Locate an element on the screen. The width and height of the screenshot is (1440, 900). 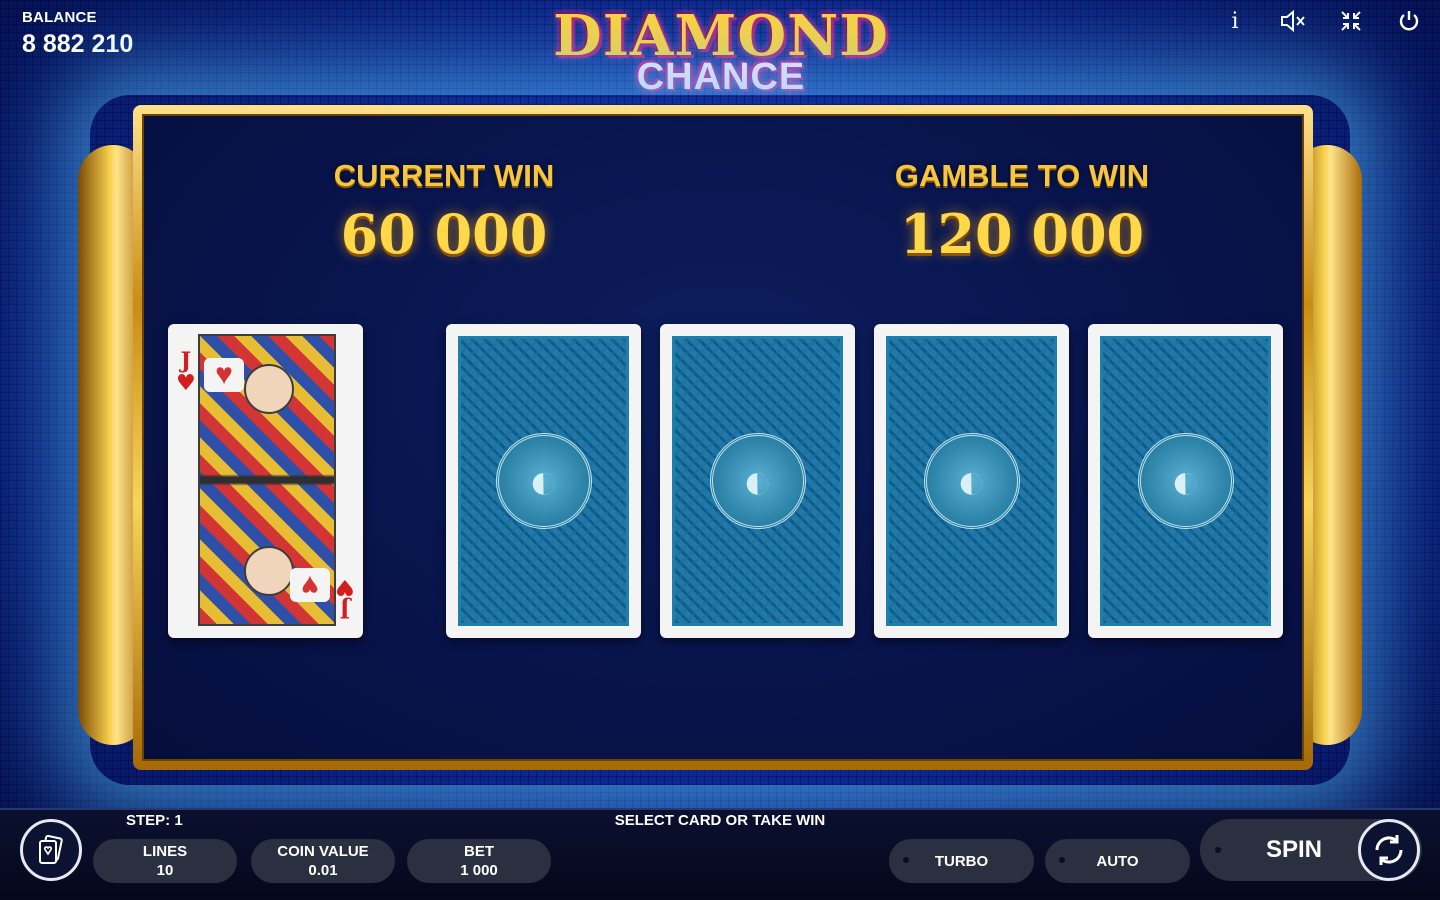
bet-label: BET is located at coordinates (479, 851).